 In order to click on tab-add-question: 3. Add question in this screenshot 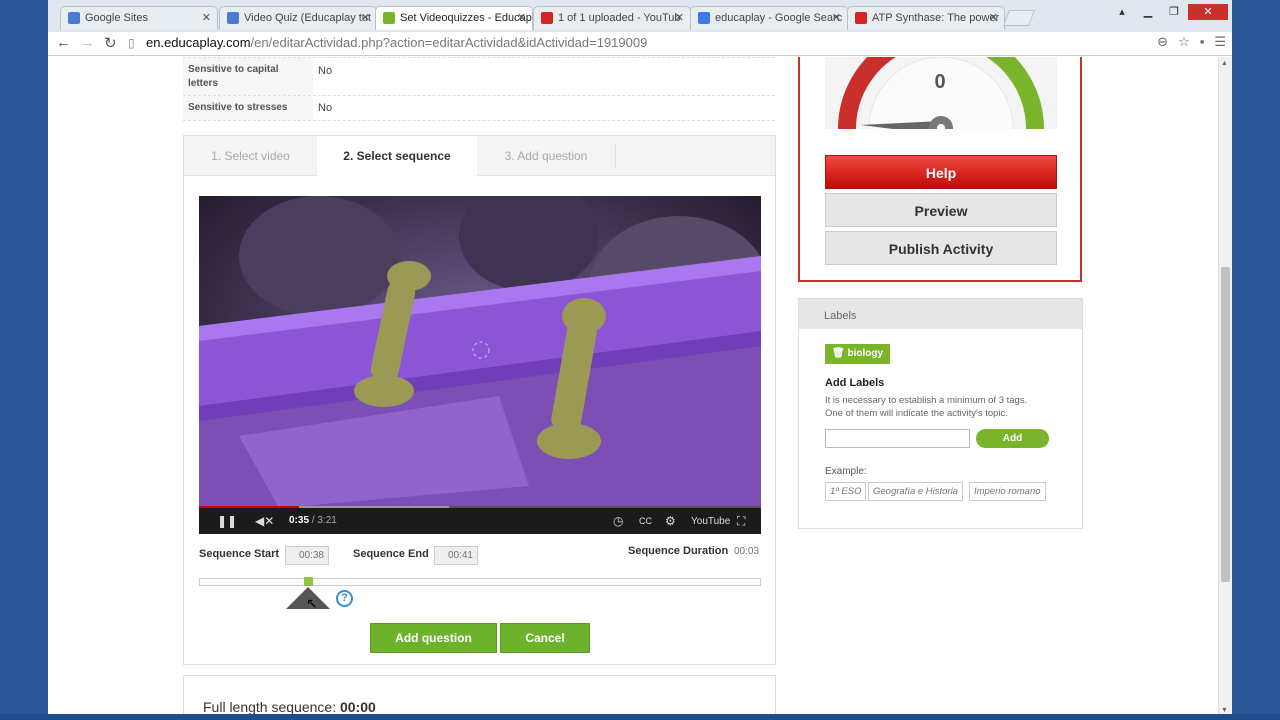, I will do `click(546, 156)`.